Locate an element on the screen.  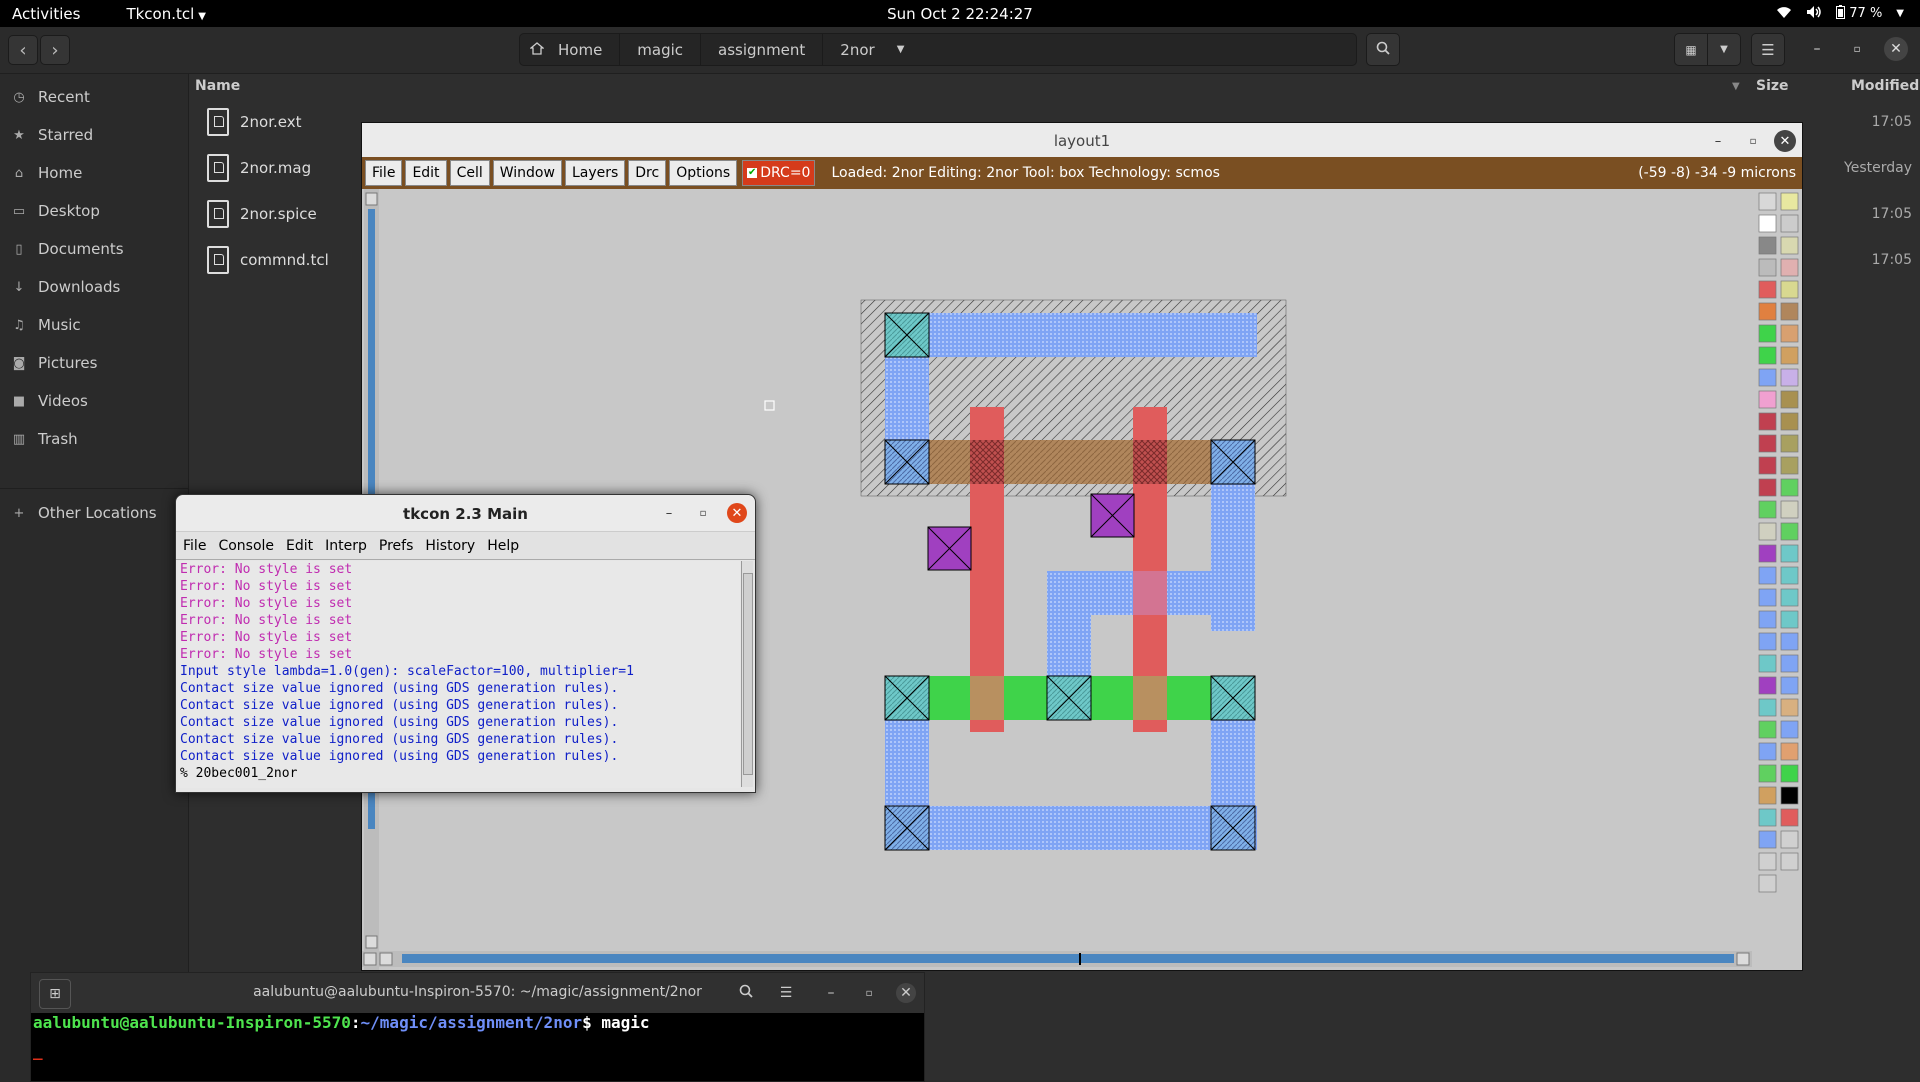
activities-button: Activities is located at coordinates (46, 14).